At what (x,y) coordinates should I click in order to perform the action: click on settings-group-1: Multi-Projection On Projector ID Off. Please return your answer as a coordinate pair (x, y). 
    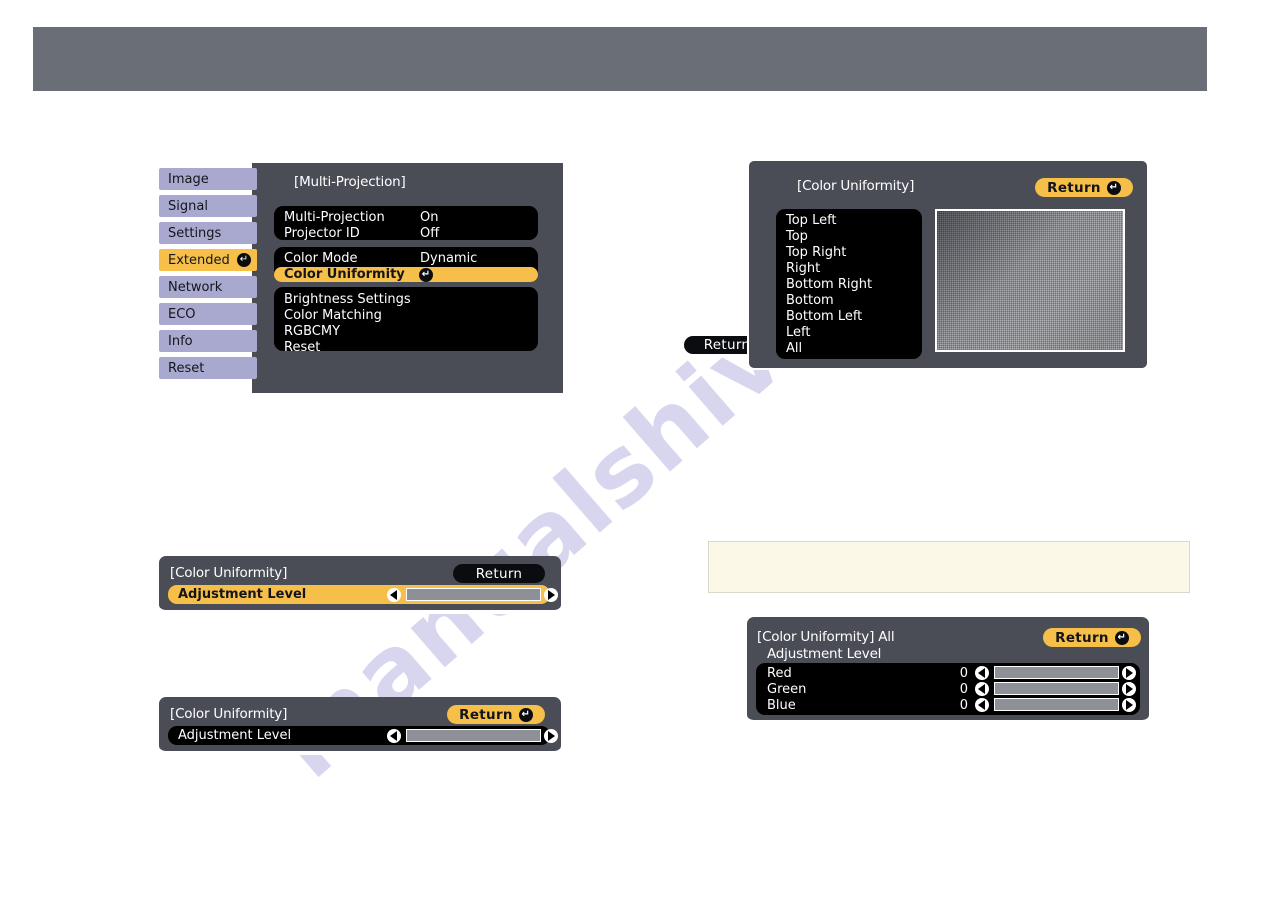
    Looking at the image, I should click on (406, 223).